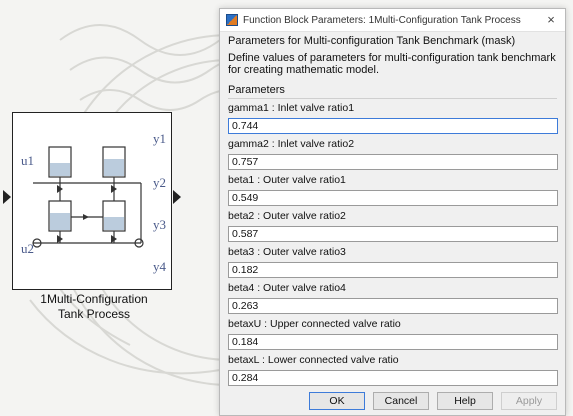 Image resolution: width=573 pixels, height=416 pixels. Describe the element at coordinates (393, 306) in the screenshot. I see `param-input-beta4` at that location.